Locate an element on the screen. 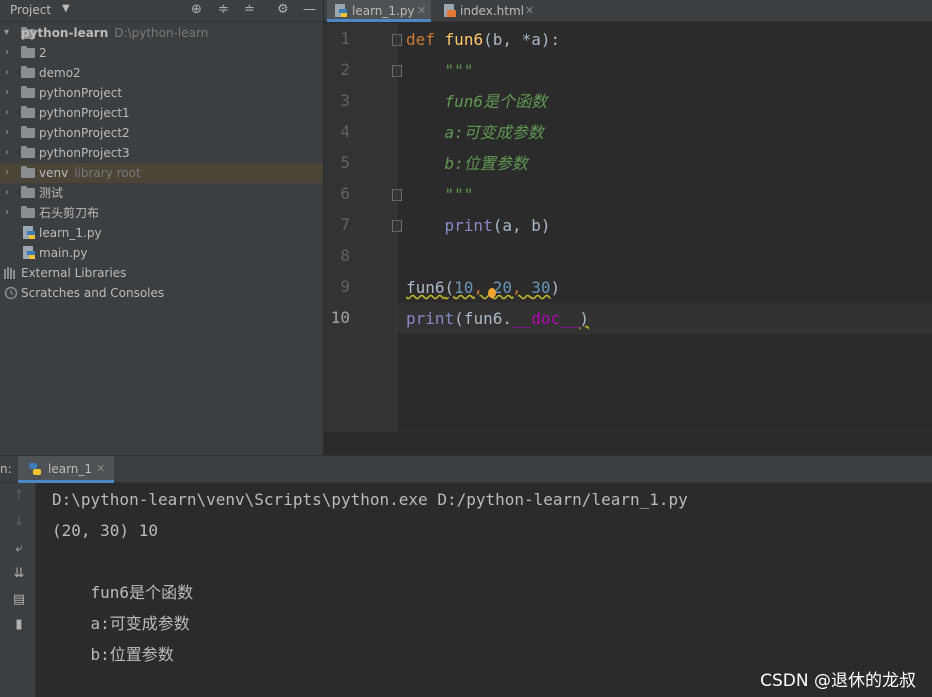 This screenshot has height=697, width=932. builtin: print is located at coordinates (430, 318).